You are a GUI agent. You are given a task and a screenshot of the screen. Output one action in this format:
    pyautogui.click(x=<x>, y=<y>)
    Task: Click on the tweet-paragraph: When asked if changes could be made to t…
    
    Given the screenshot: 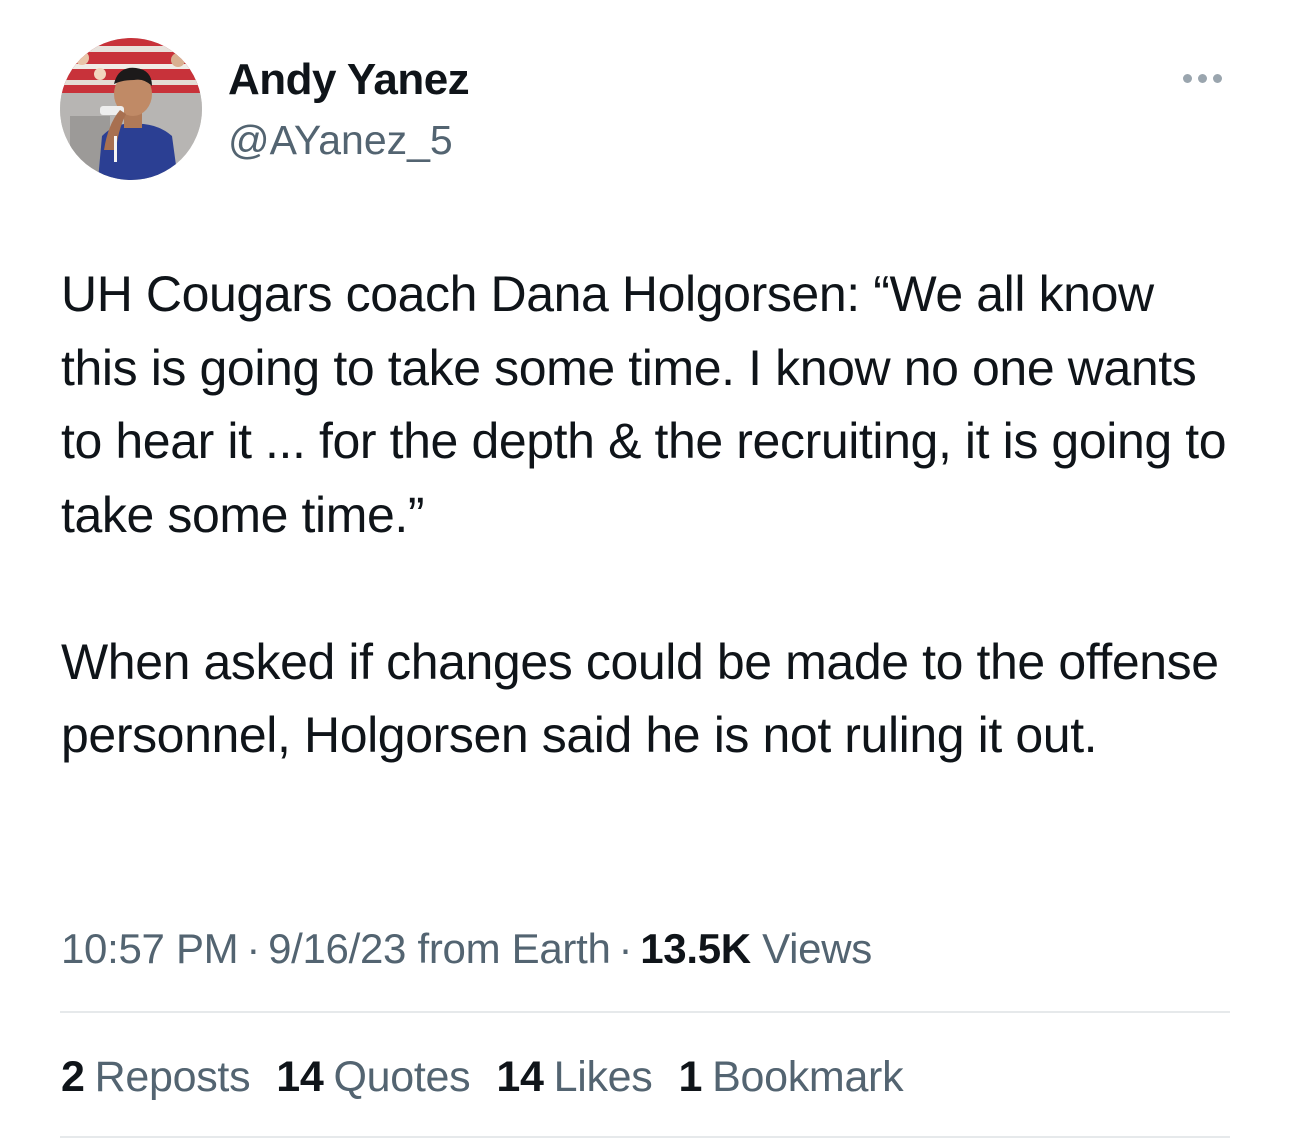 What is the action you would take?
    pyautogui.click(x=647, y=698)
    